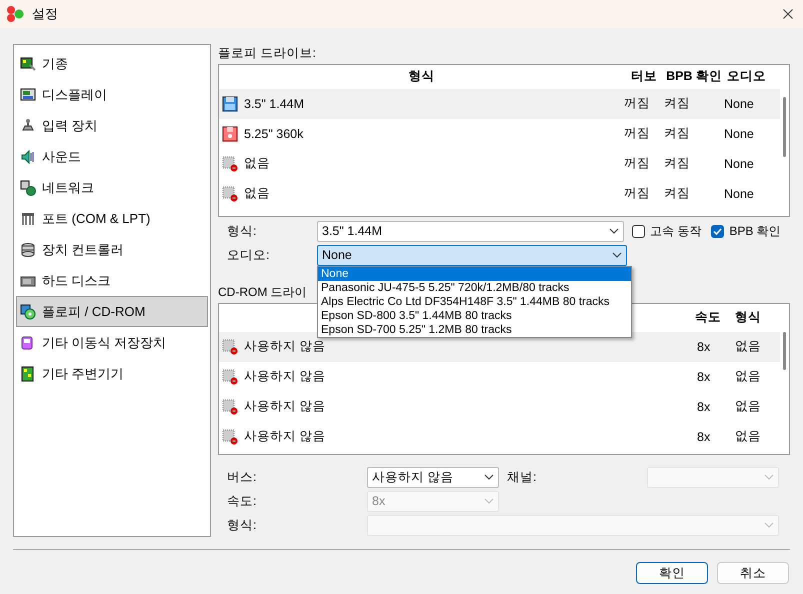 The width and height of the screenshot is (803, 594). I want to click on column-header: BPB 확인, so click(694, 76).